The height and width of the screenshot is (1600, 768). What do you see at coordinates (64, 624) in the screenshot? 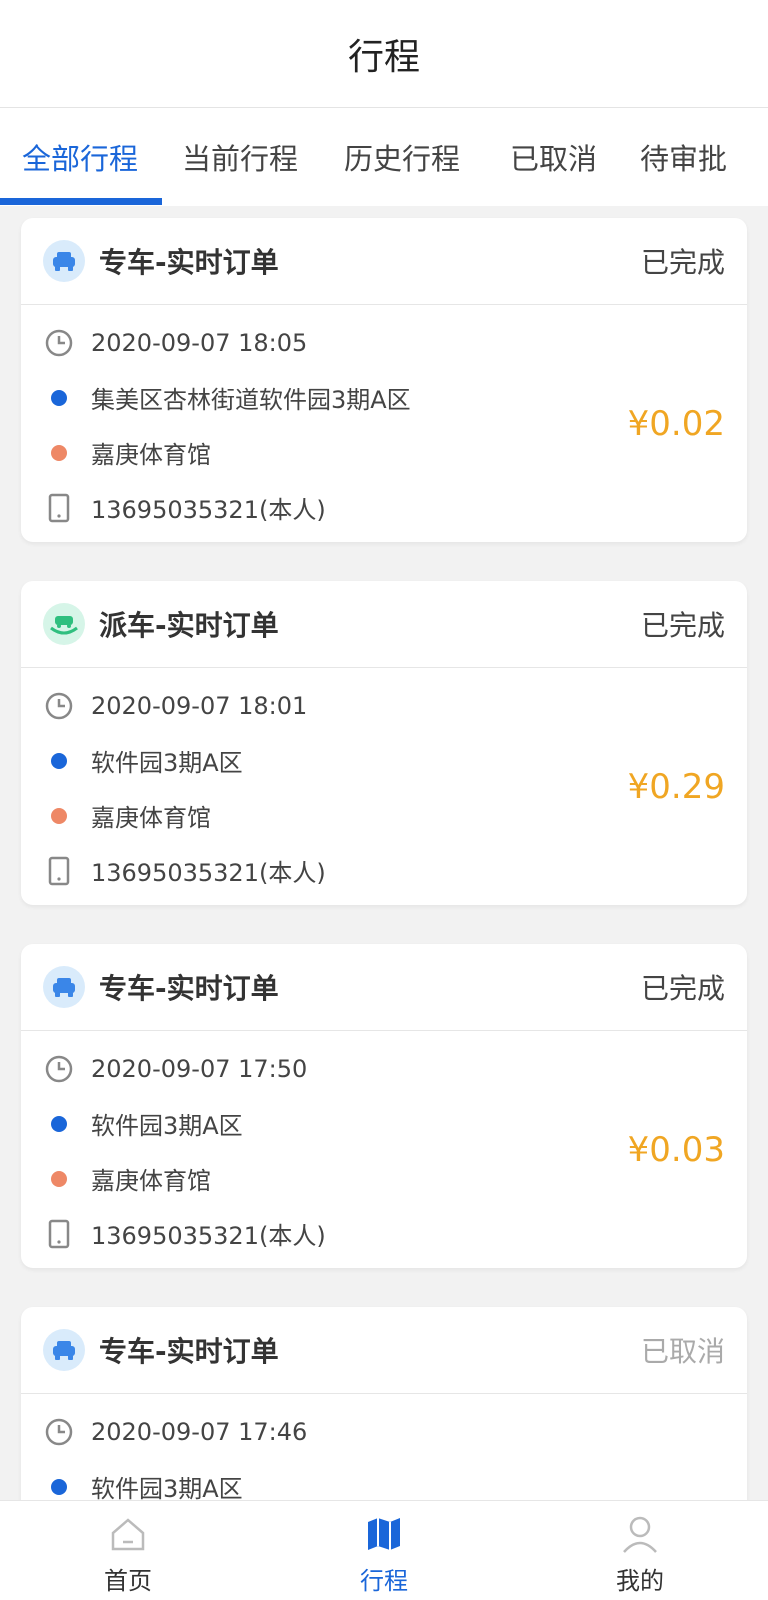
I see `dispatch-car-icon` at bounding box center [64, 624].